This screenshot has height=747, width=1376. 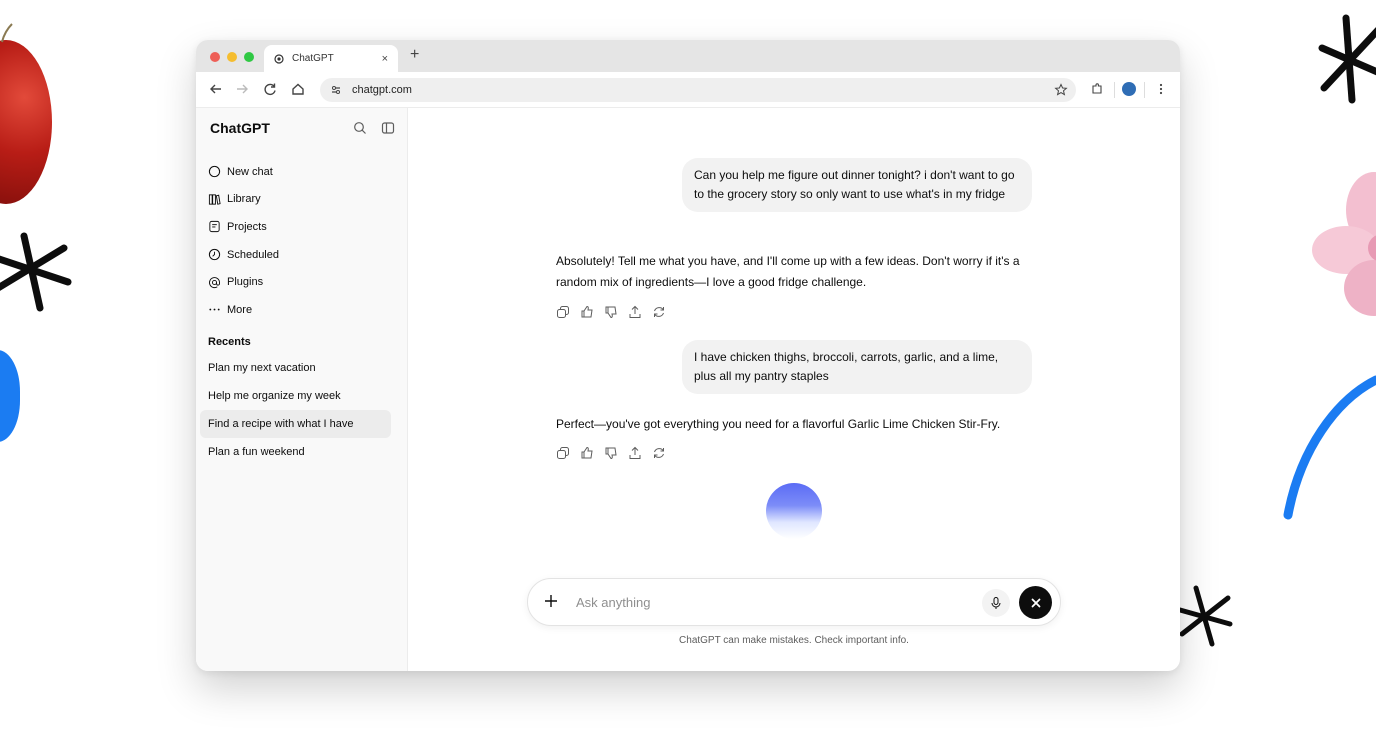 What do you see at coordinates (385, 59) in the screenshot?
I see `tab-close-icon: ×` at bounding box center [385, 59].